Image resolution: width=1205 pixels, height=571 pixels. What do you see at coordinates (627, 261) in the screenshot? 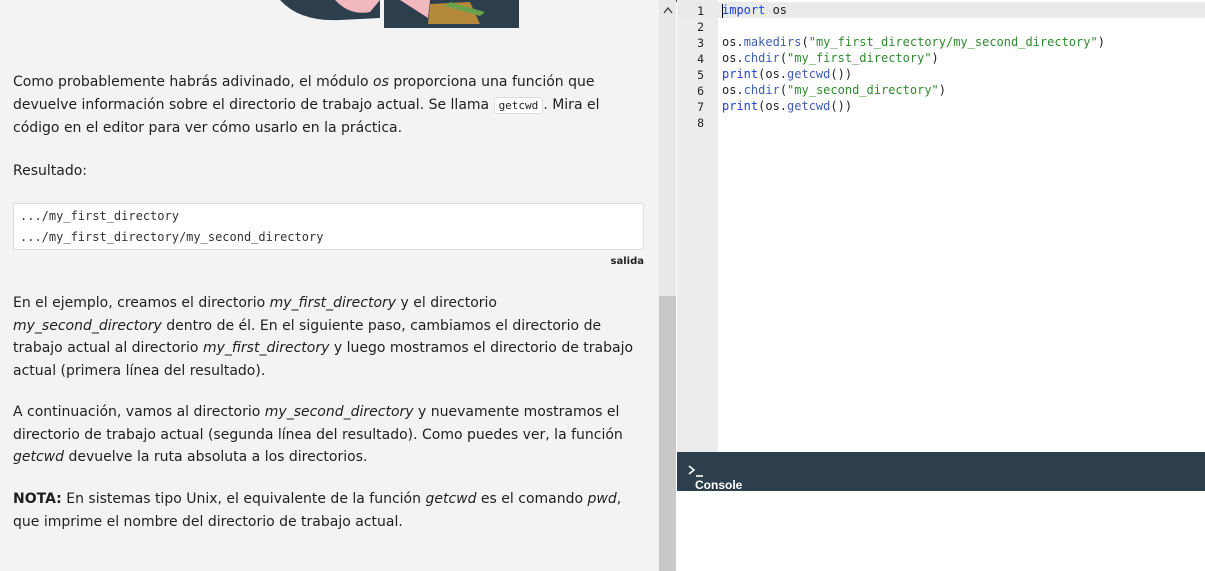
I see `output-caption: salida` at bounding box center [627, 261].